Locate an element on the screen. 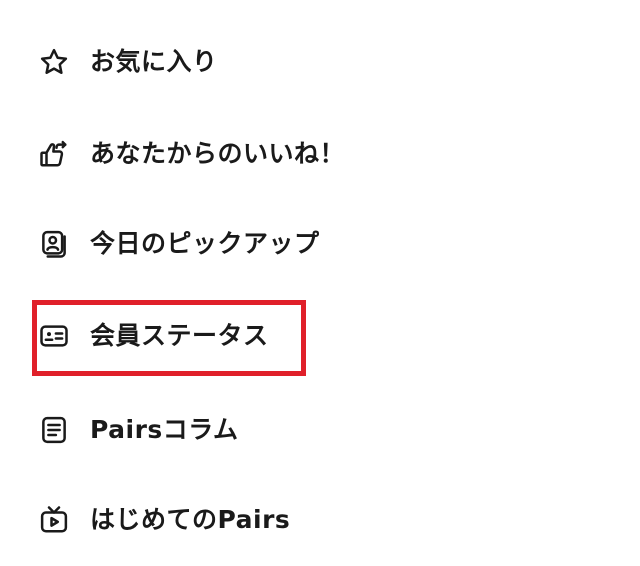 The width and height of the screenshot is (640, 566). menu-item-label: Pairsコラム is located at coordinates (164, 429).